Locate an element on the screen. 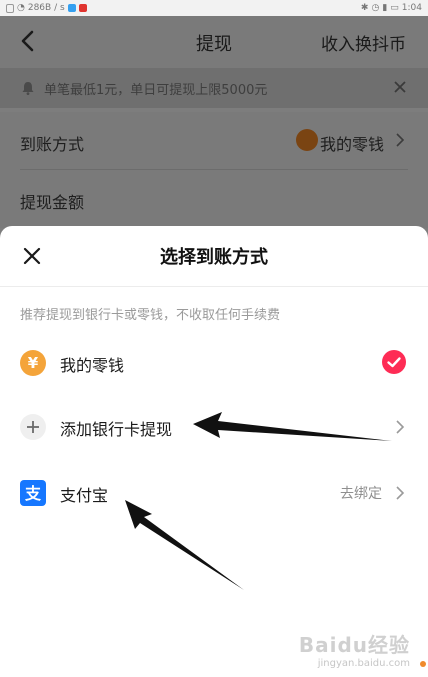 This screenshot has height=677, width=428. bind-alipay-link: 去绑定 is located at coordinates (361, 493).